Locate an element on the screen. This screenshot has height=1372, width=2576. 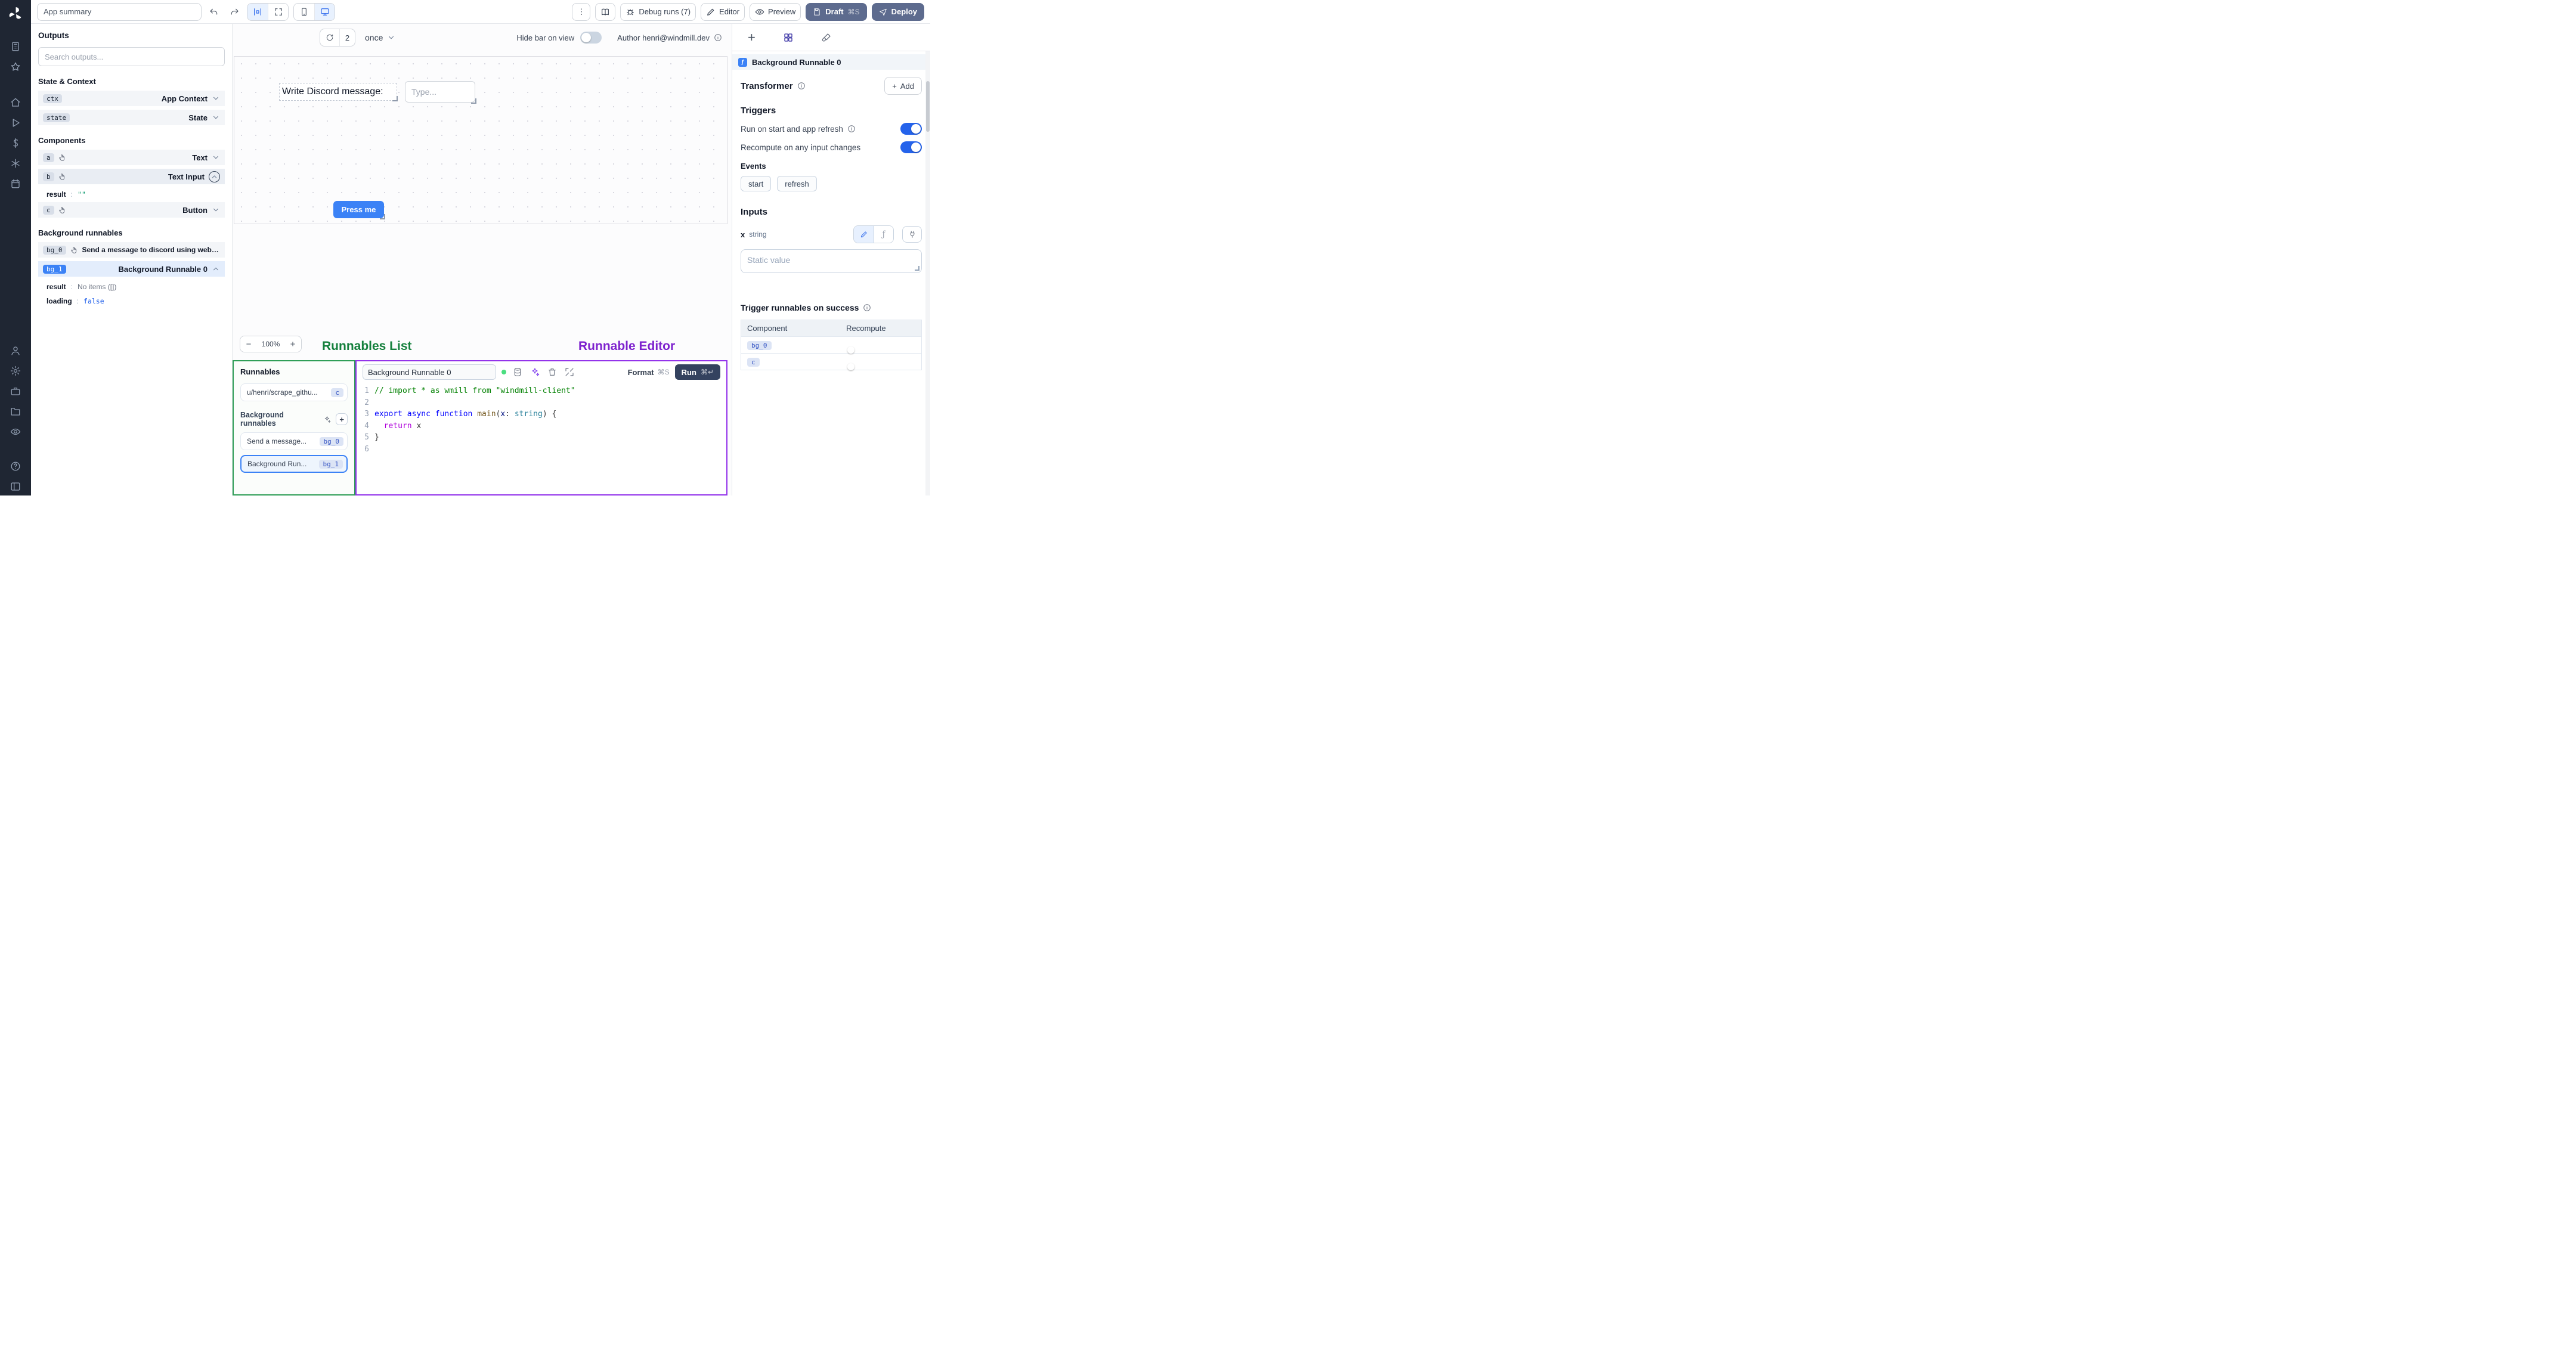
output-row-state: state State is located at coordinates (132, 117).